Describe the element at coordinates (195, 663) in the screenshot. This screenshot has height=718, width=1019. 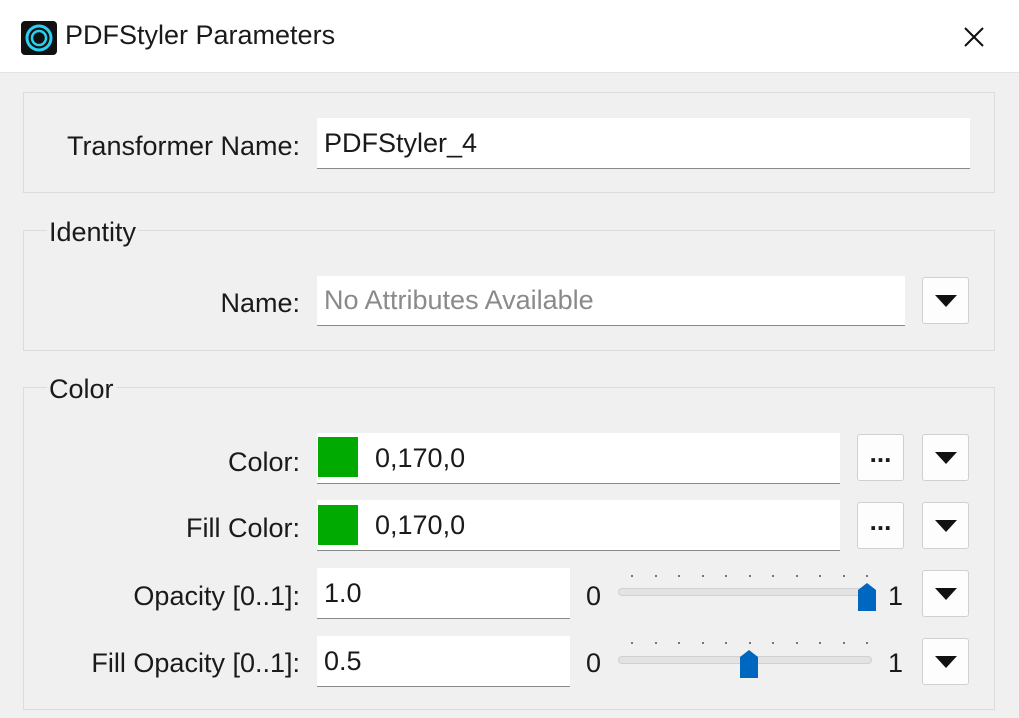
I see `fill-opacity-label: Fill Opacity [0..1]:` at that location.